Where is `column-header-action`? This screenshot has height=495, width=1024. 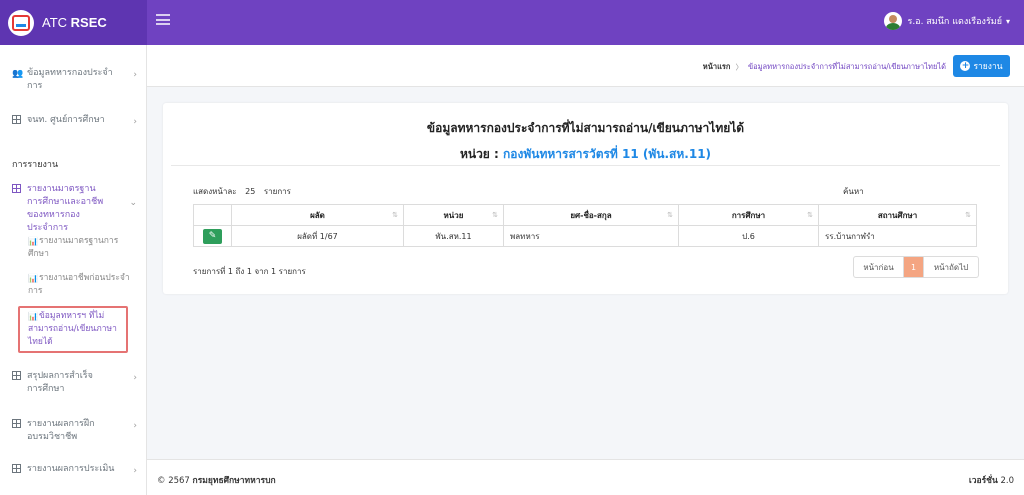
column-header-action is located at coordinates (212, 215).